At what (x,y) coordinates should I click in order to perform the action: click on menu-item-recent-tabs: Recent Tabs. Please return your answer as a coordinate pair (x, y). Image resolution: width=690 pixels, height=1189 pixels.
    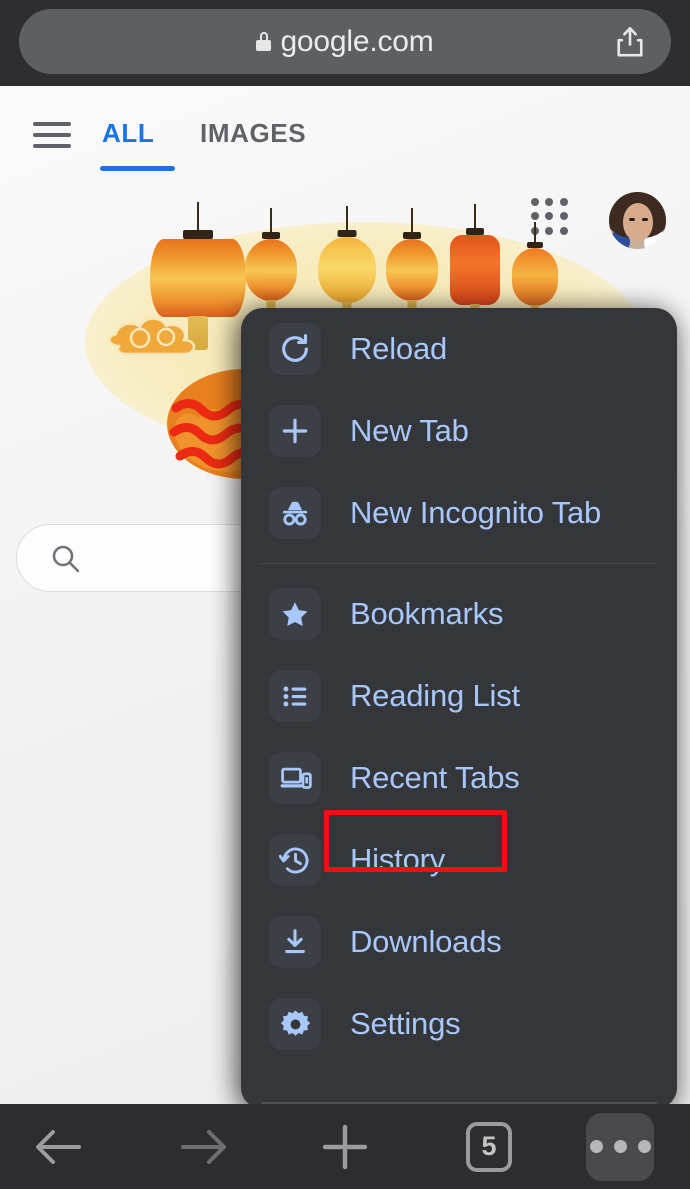
    Looking at the image, I should click on (459, 778).